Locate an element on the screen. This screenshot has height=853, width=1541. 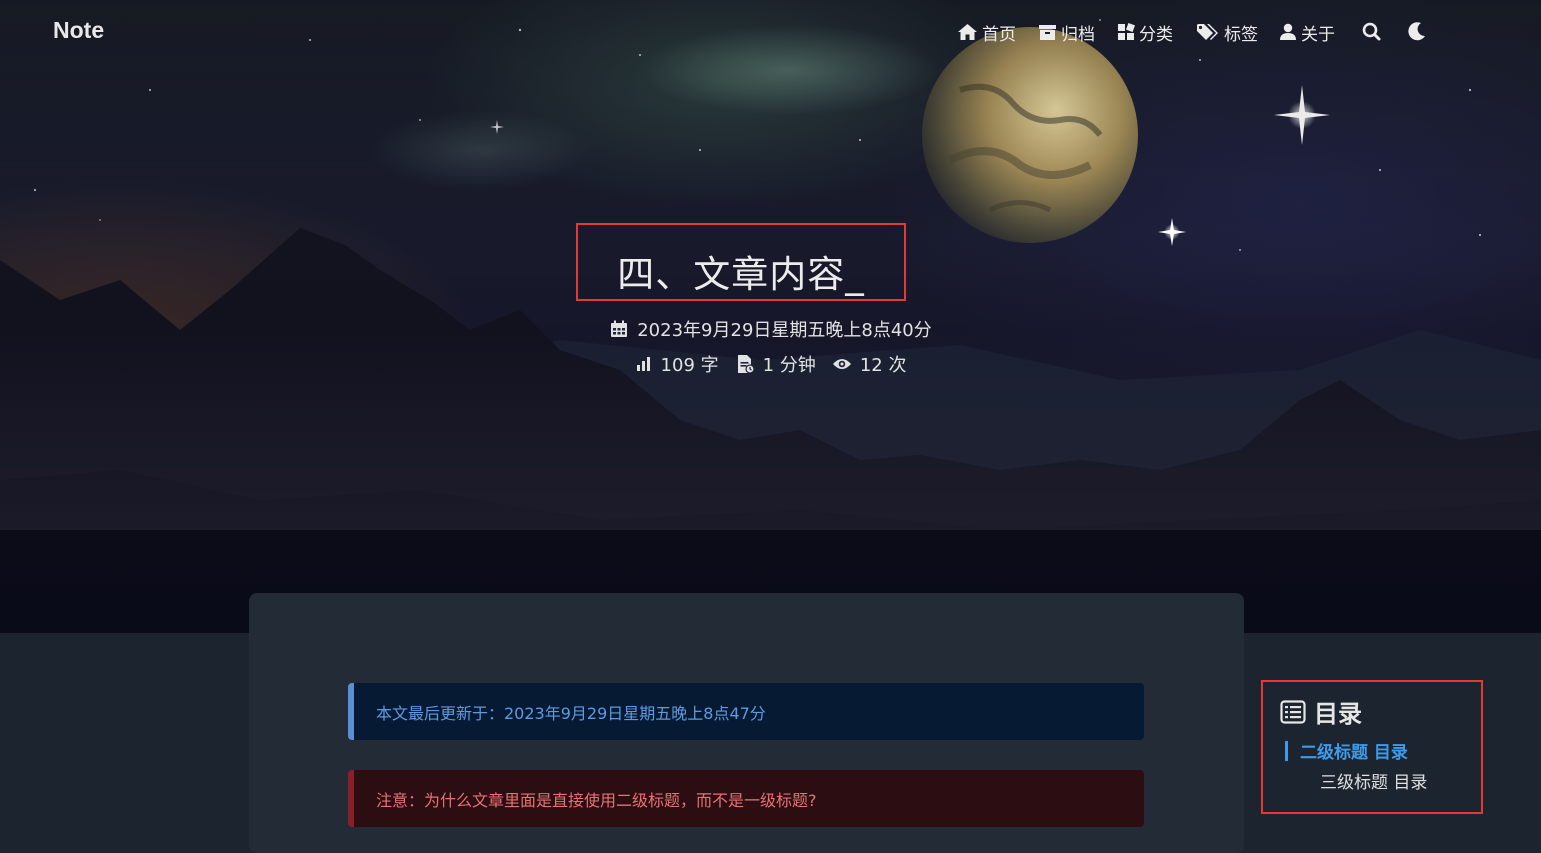
nav-item-category: 分类 is located at coordinates (1145, 32).